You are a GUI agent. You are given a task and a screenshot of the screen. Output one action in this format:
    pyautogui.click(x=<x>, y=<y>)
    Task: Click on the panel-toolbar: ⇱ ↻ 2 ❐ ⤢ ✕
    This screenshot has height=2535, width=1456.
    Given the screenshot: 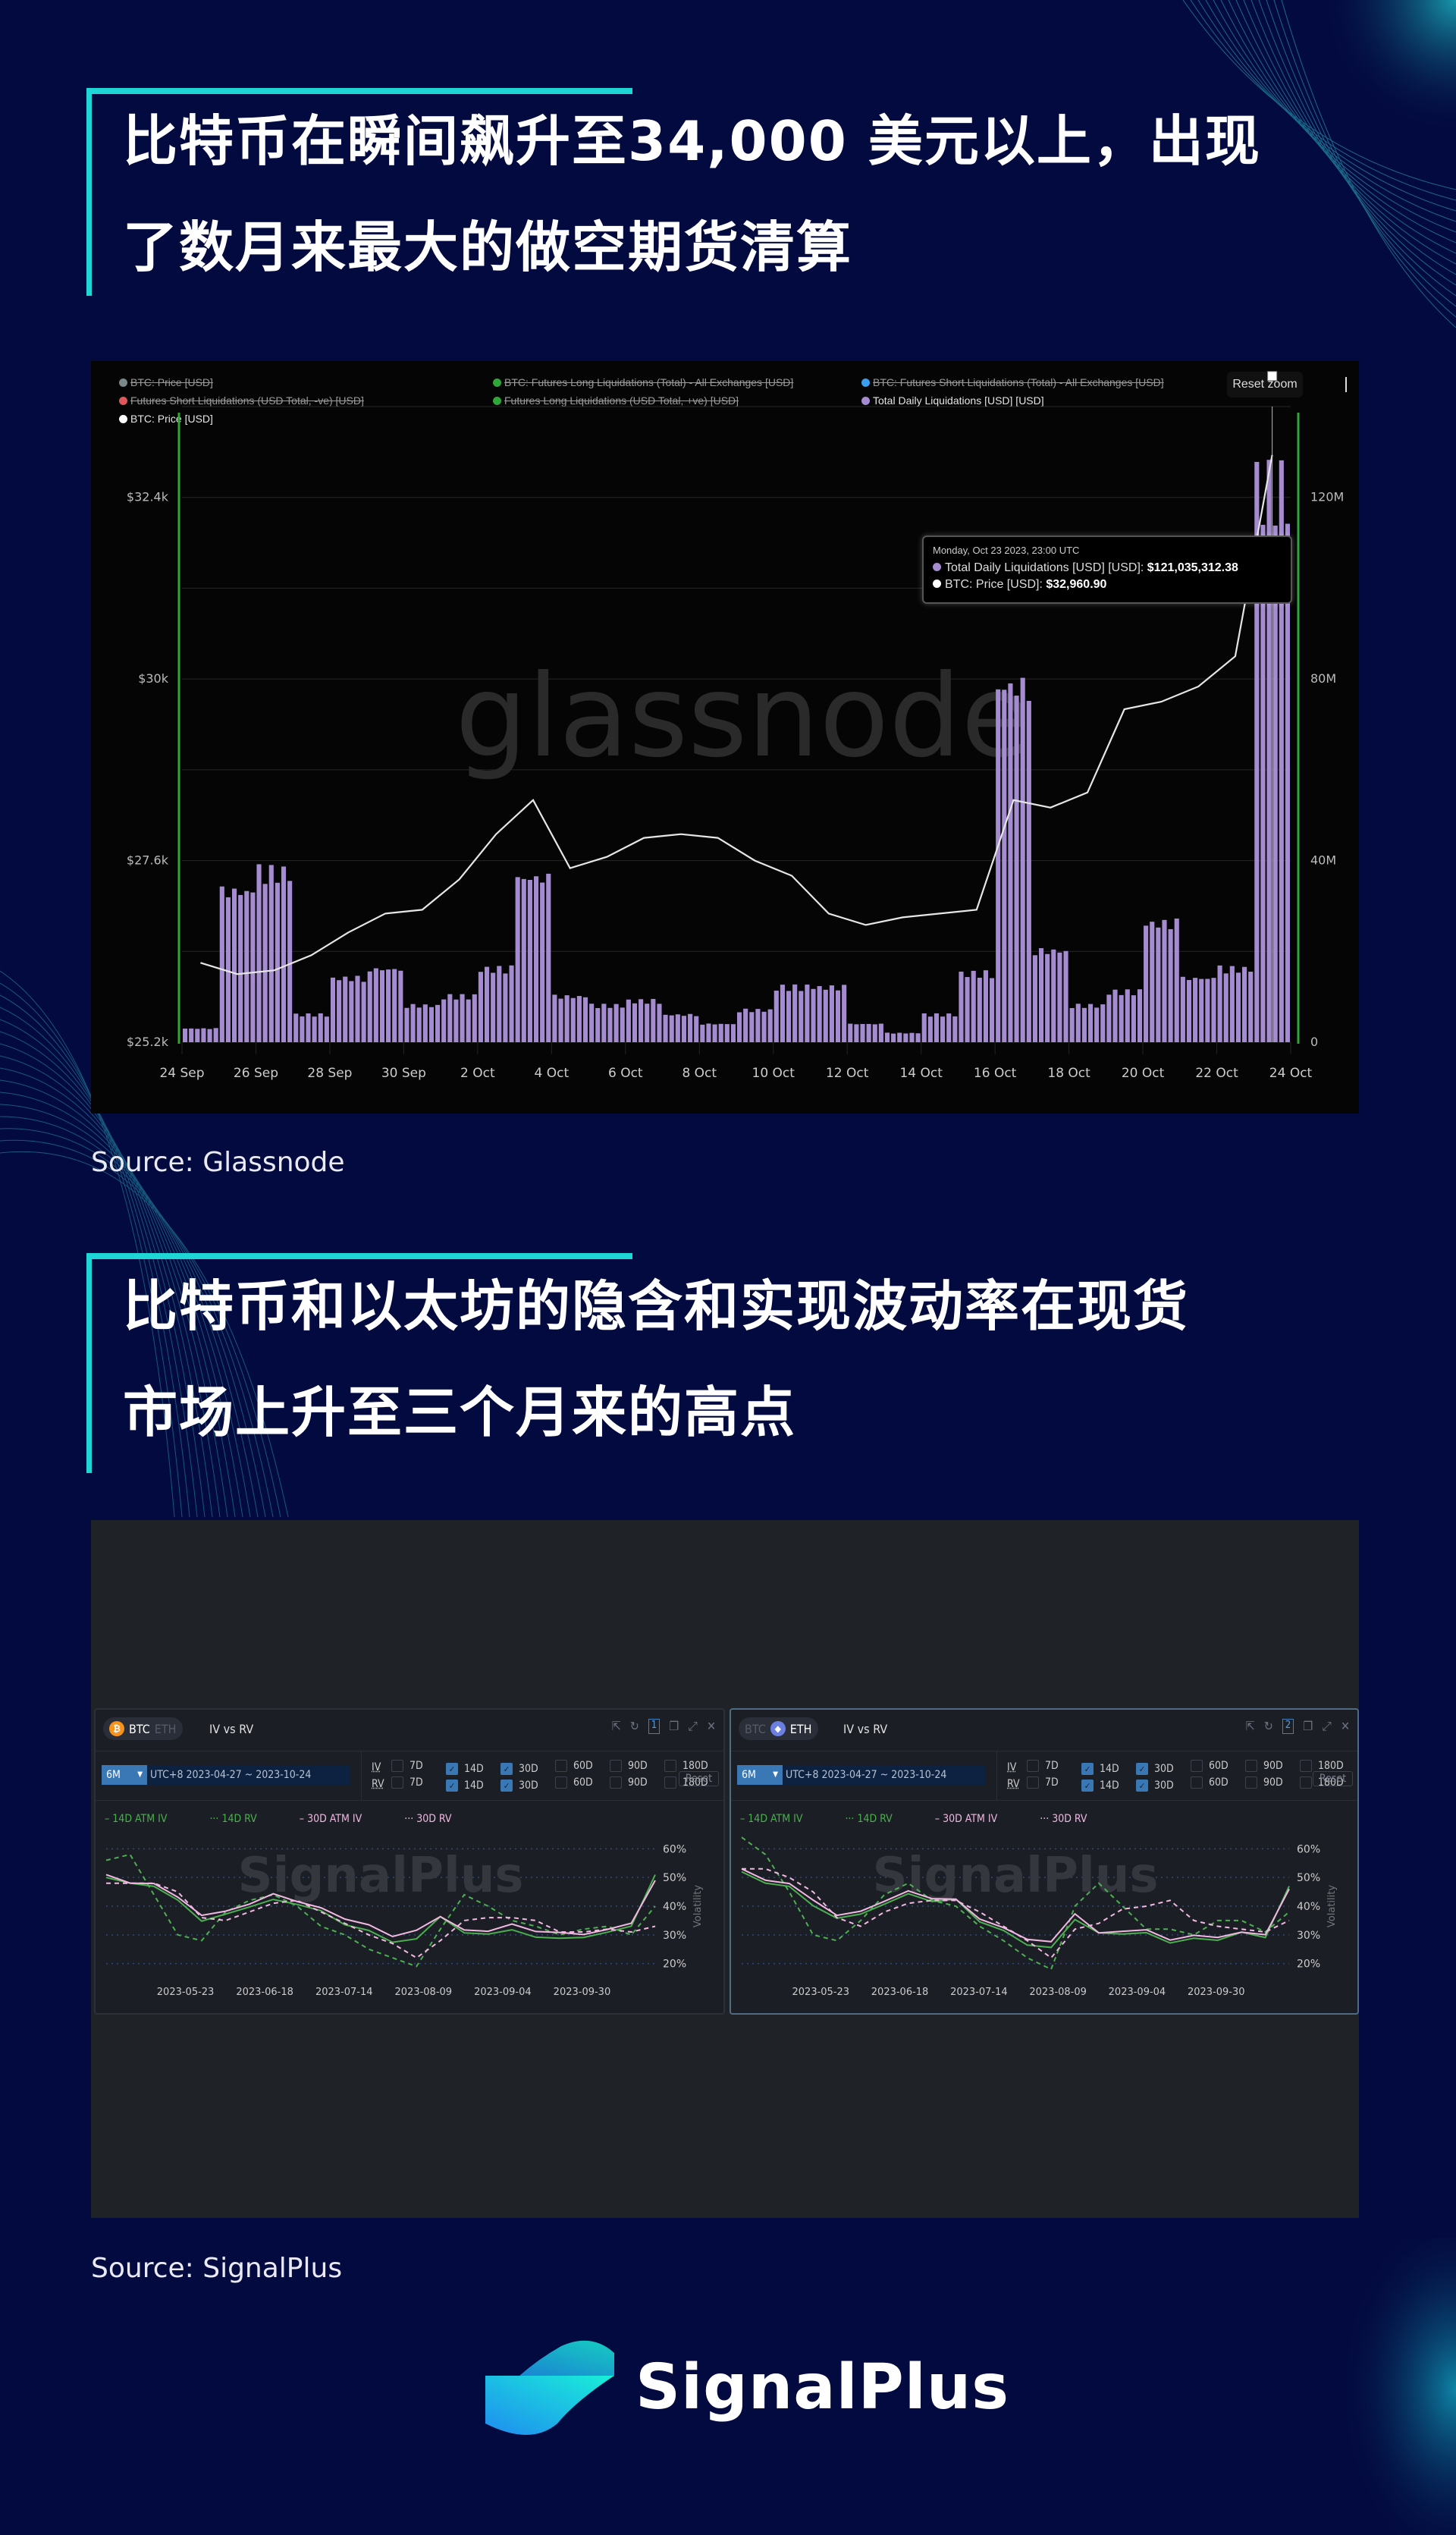 What is the action you would take?
    pyautogui.click(x=1298, y=1726)
    